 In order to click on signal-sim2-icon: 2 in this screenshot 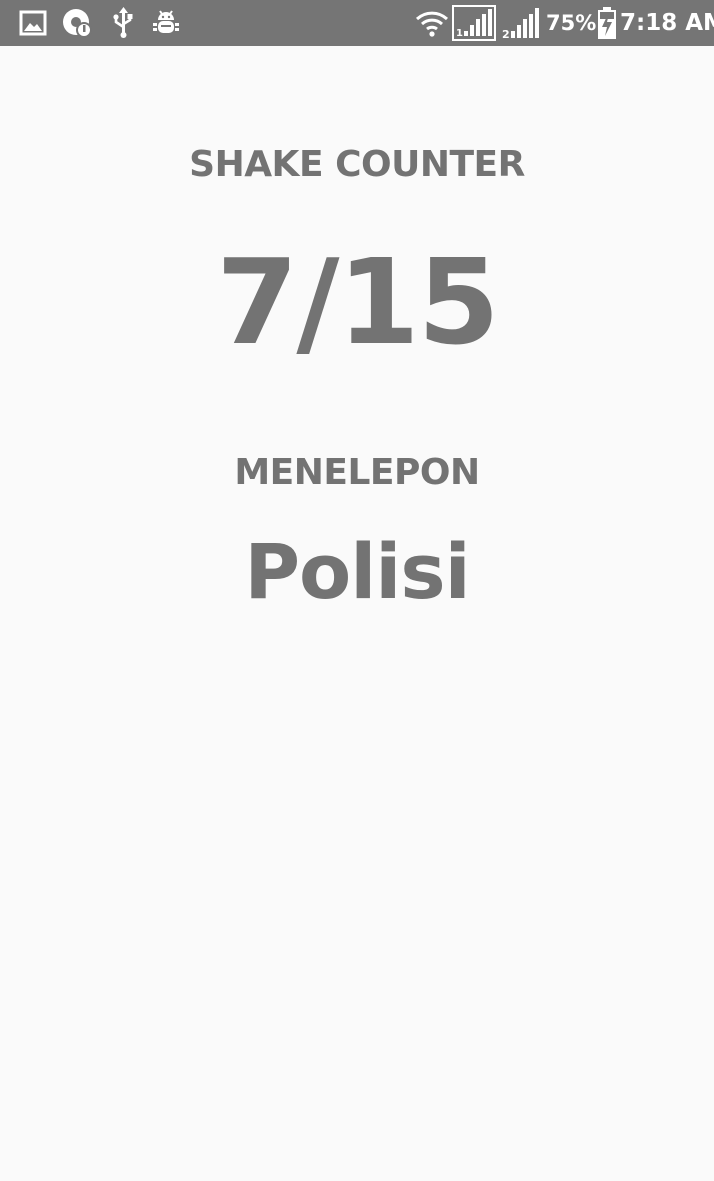, I will do `click(521, 23)`.